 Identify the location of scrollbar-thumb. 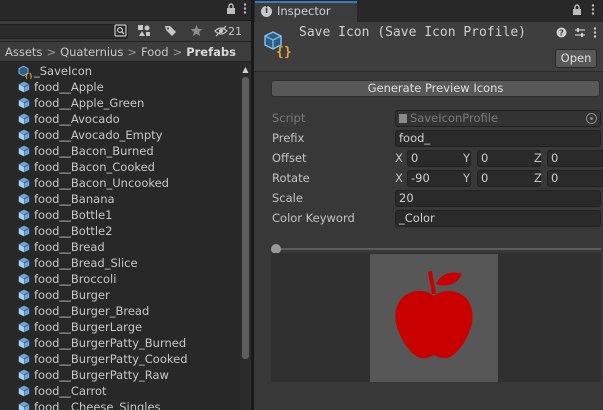
(245, 218).